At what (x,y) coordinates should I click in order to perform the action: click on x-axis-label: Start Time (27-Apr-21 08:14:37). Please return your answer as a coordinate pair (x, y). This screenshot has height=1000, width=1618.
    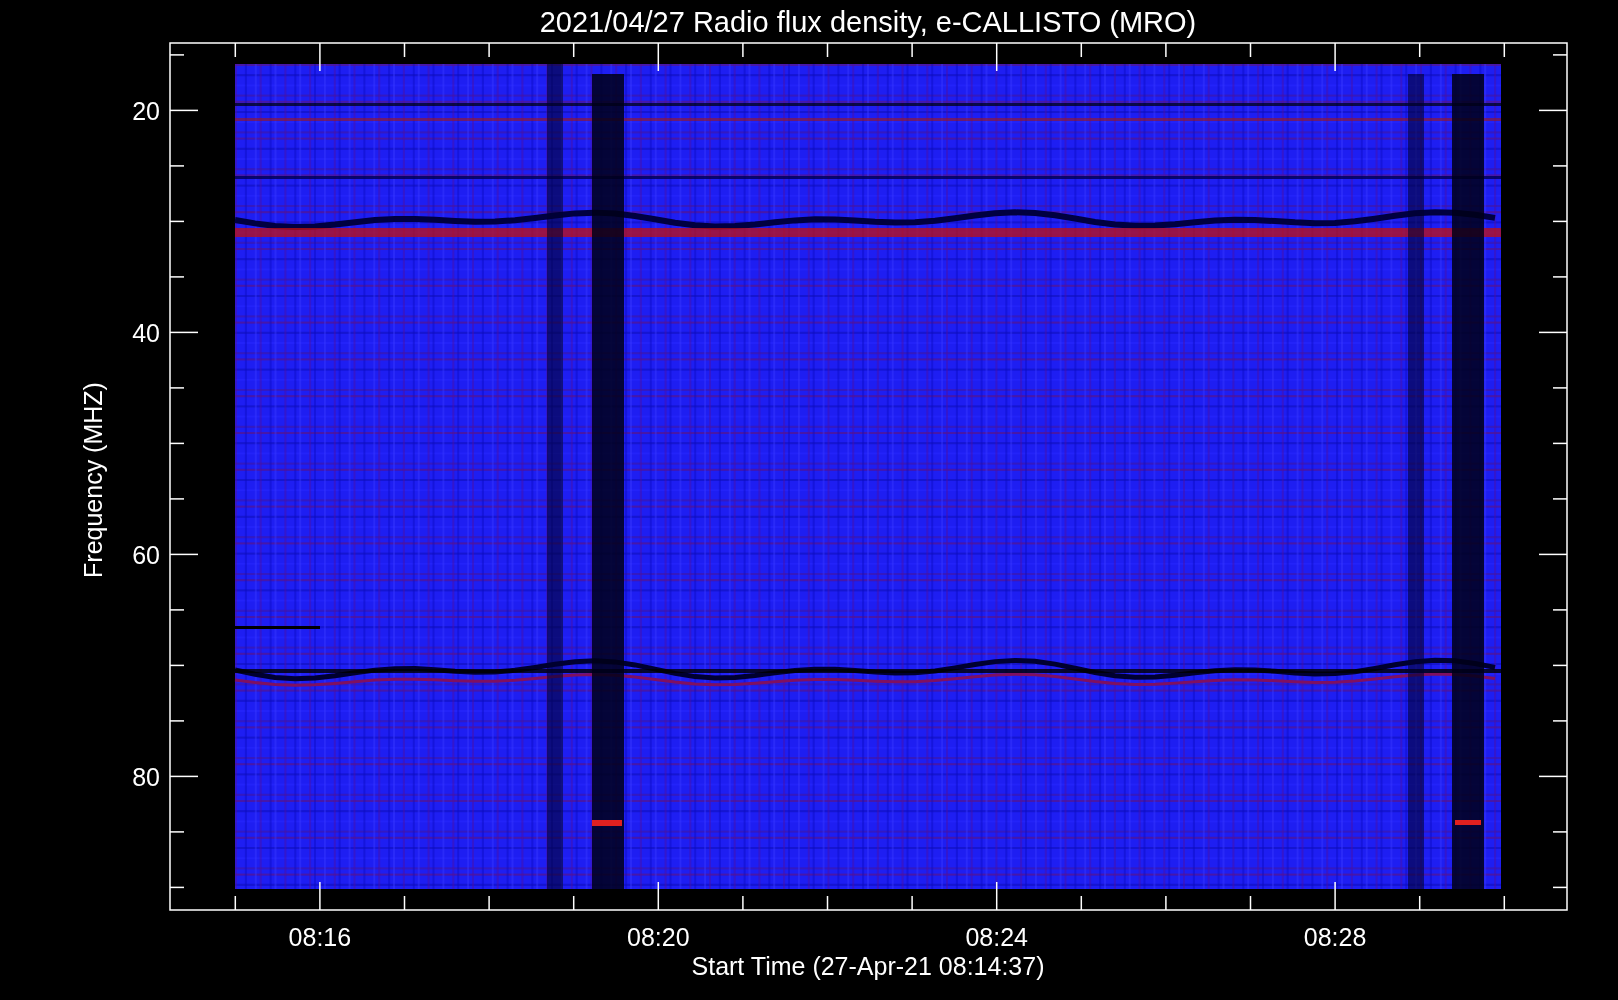
    Looking at the image, I should click on (868, 966).